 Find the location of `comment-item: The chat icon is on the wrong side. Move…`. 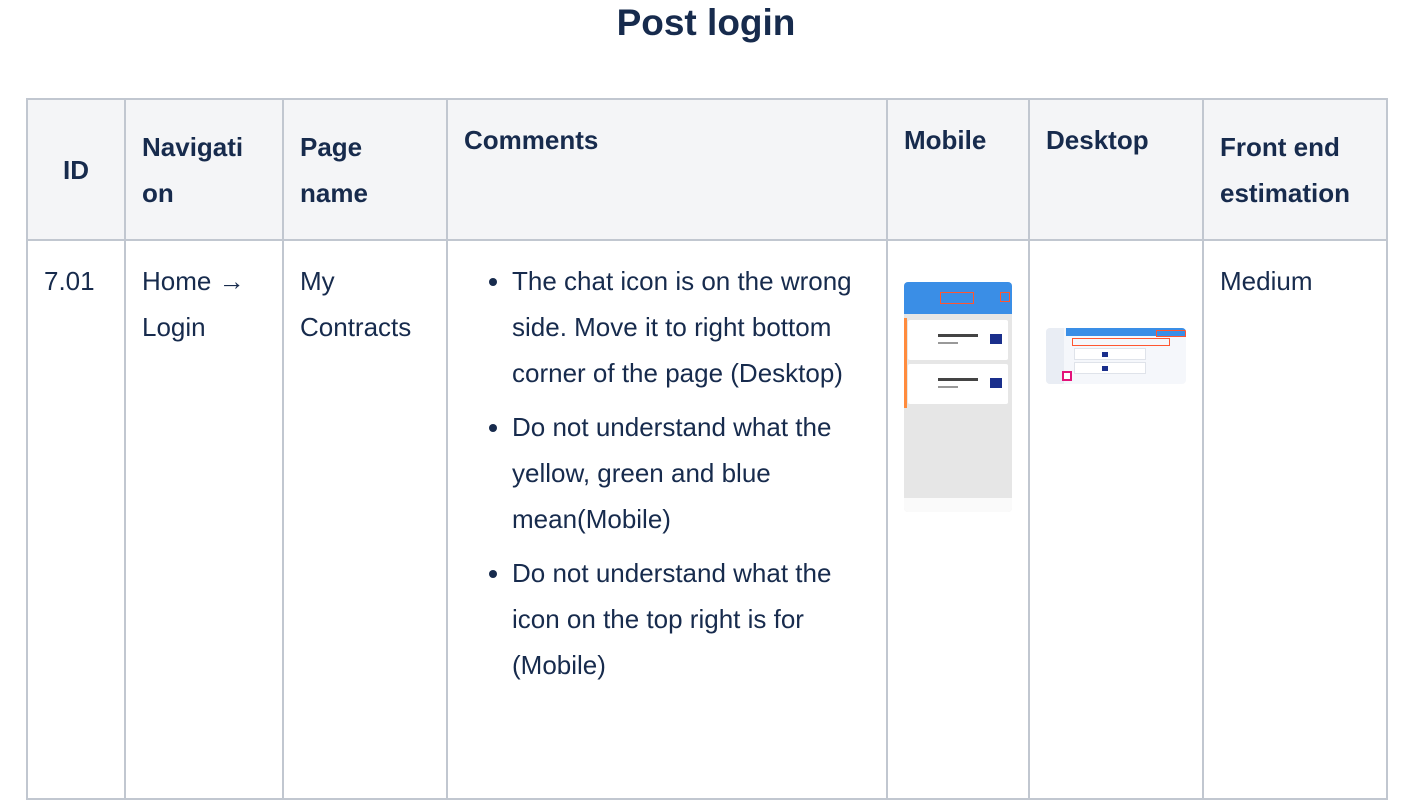

comment-item: The chat icon is on the wrong side. Move… is located at coordinates (691, 327).